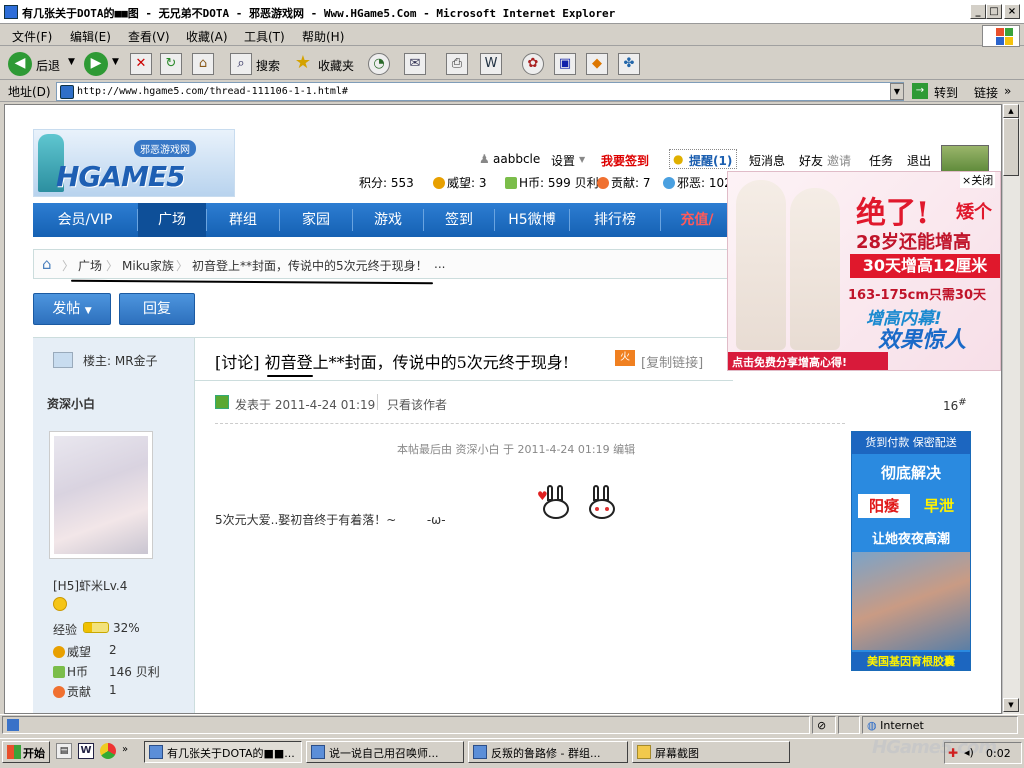 The width and height of the screenshot is (1024, 768). I want to click on ad-cta: 点击免费分享增高心得!, so click(808, 361).